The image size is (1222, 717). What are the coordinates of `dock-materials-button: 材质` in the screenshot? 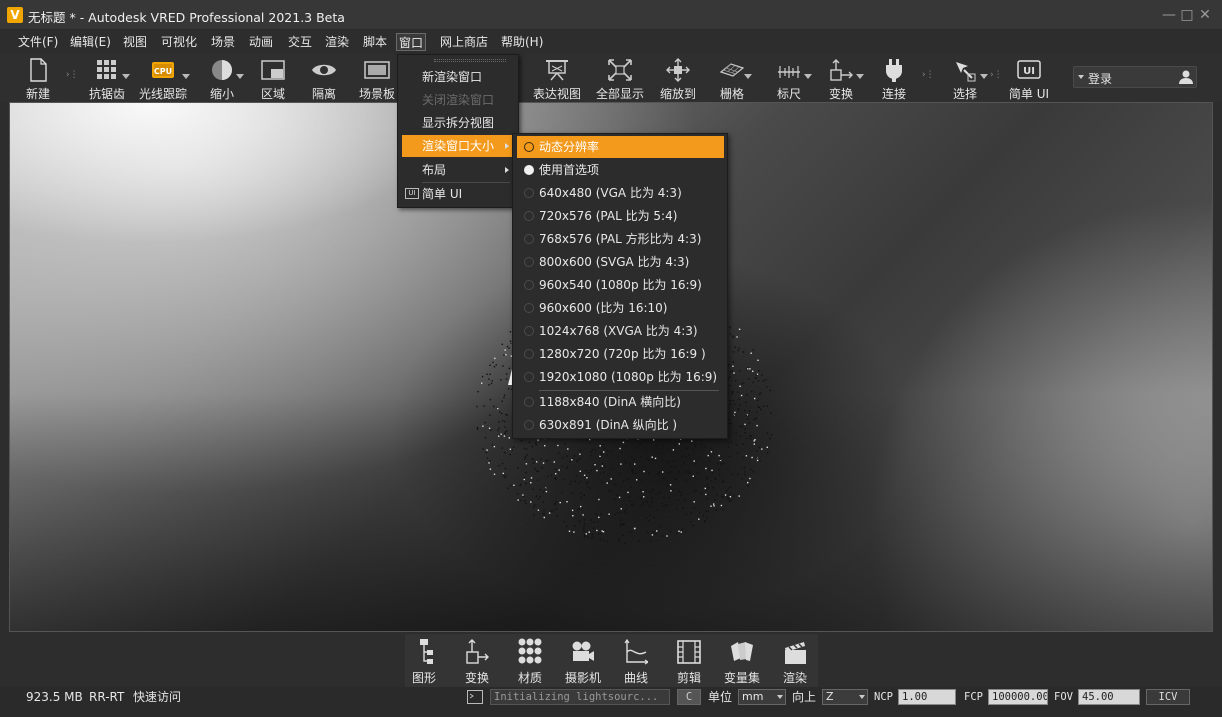 It's located at (530, 661).